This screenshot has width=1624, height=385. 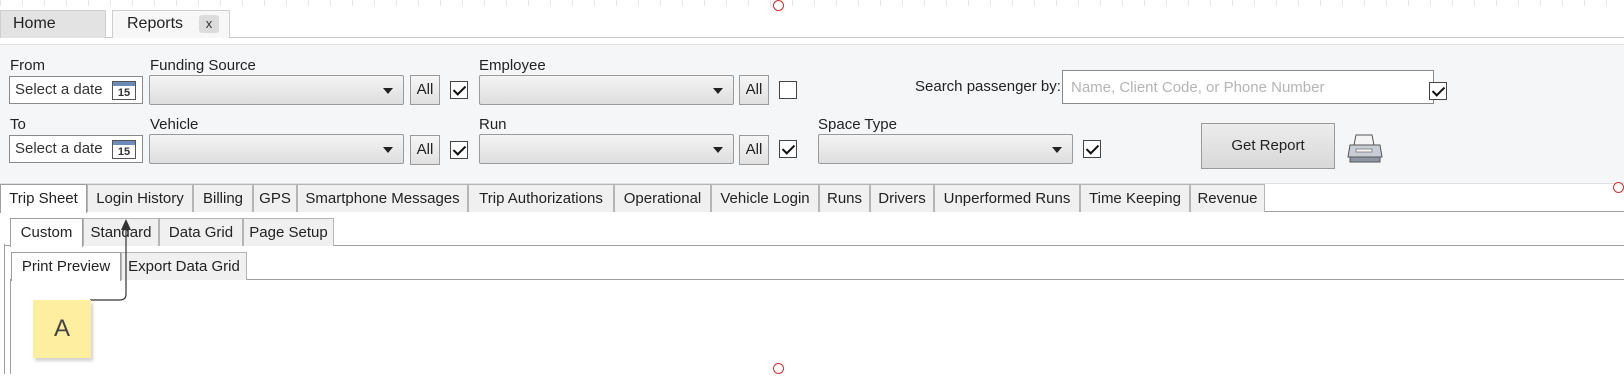 I want to click on tab-reports: Reports x, so click(x=171, y=24).